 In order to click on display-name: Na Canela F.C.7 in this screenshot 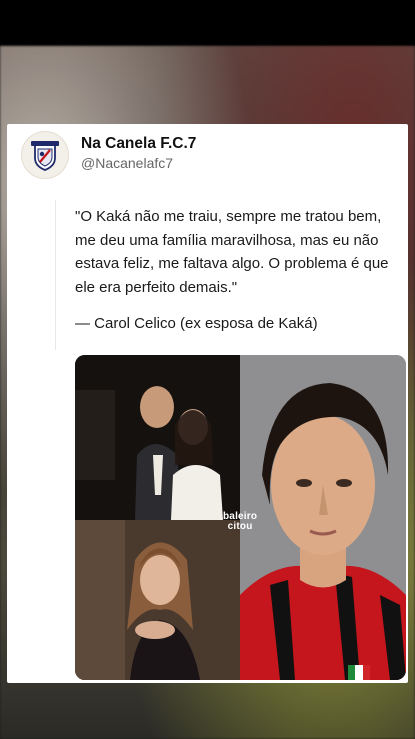, I will do `click(138, 144)`.